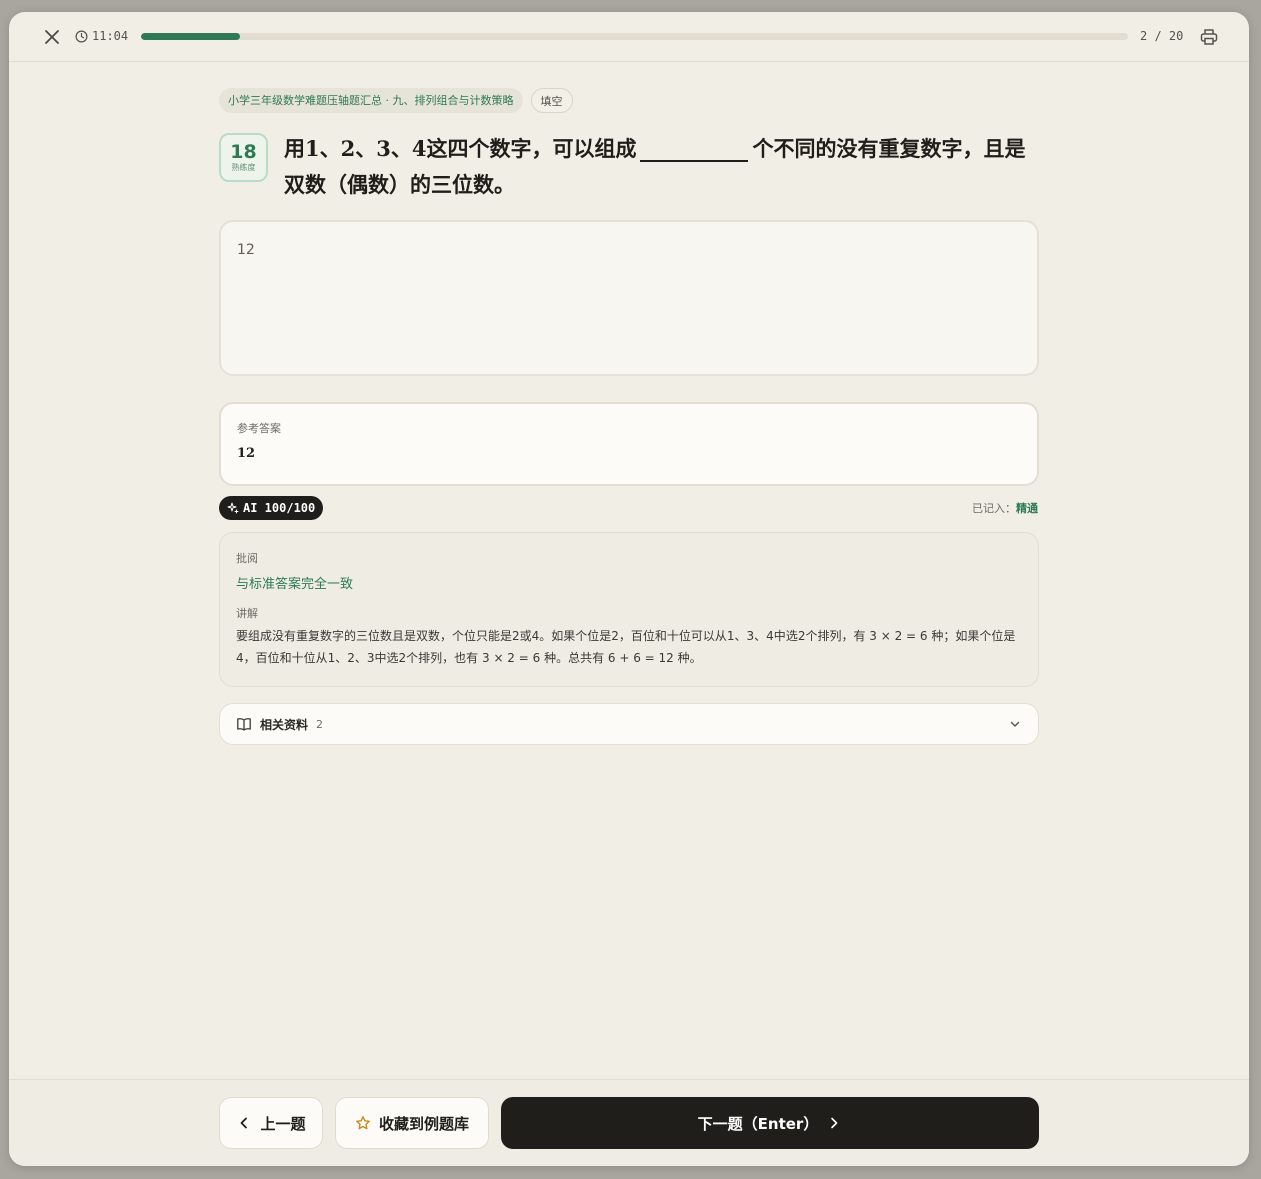 This screenshot has height=1179, width=1261. I want to click on ai-score-text: AI 100/100, so click(279, 508).